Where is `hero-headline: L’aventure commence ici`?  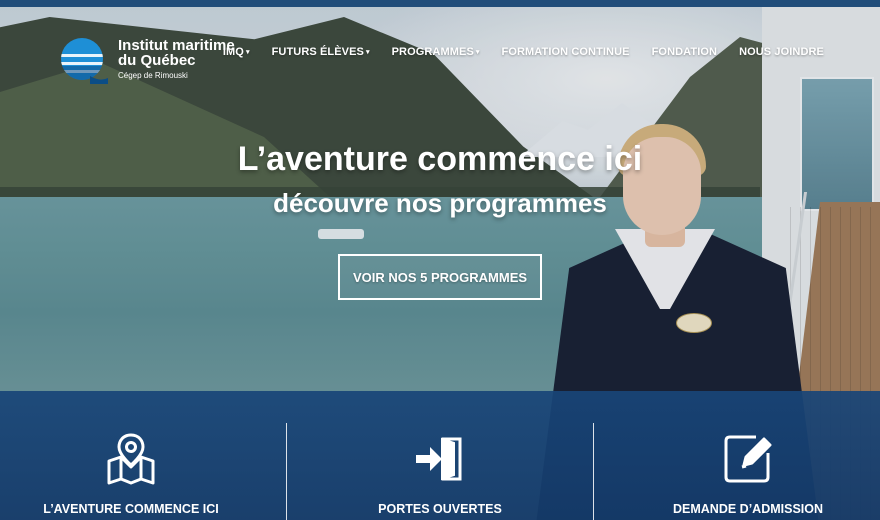
hero-headline: L’aventure commence ici is located at coordinates (440, 159).